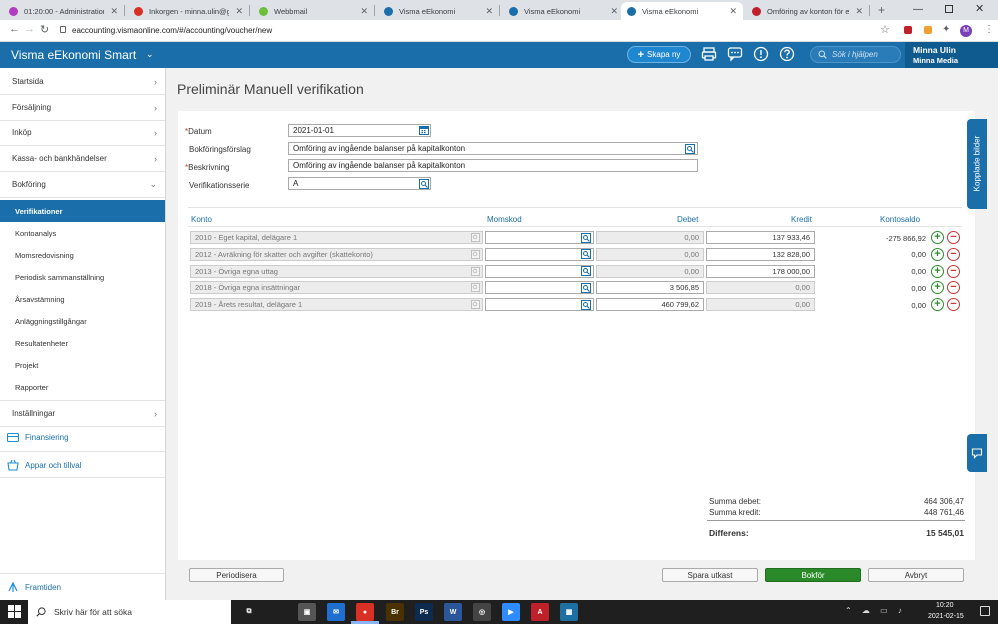 The image size is (998, 624). What do you see at coordinates (336, 305) in the screenshot?
I see `account-cell: 2019 - Årets resultat, delägare 1` at bounding box center [336, 305].